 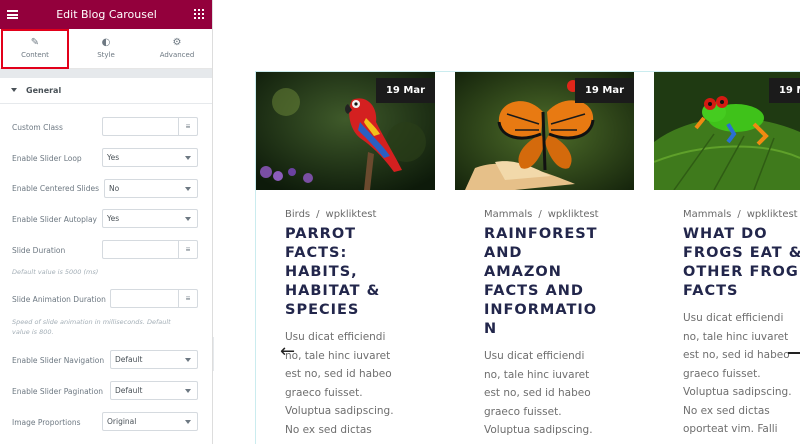 I want to click on post-meta: Mammals / wpkliktest, so click(x=541, y=214).